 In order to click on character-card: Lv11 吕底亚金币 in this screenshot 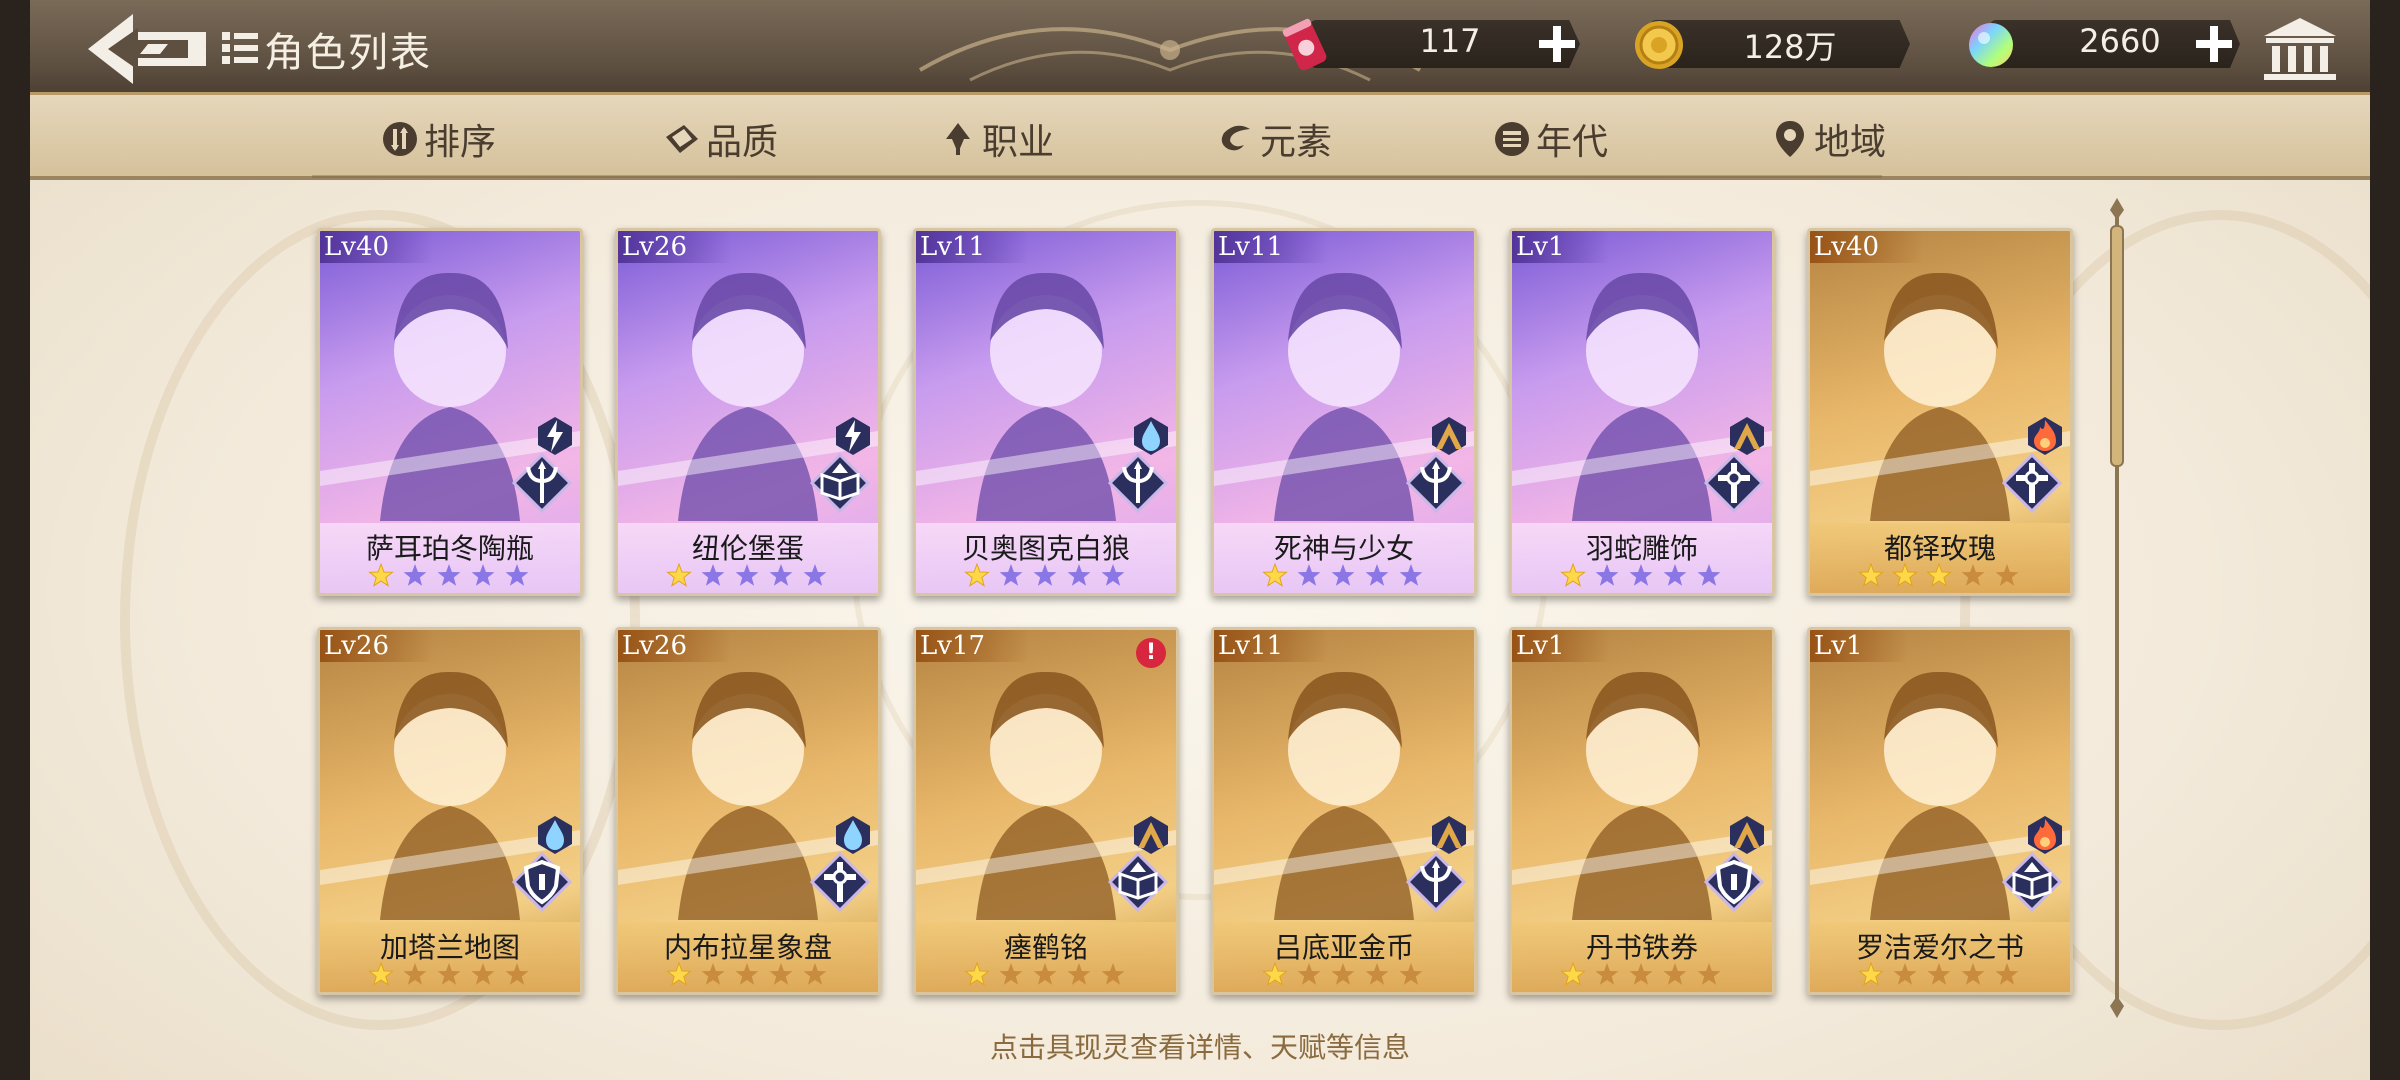, I will do `click(1344, 811)`.